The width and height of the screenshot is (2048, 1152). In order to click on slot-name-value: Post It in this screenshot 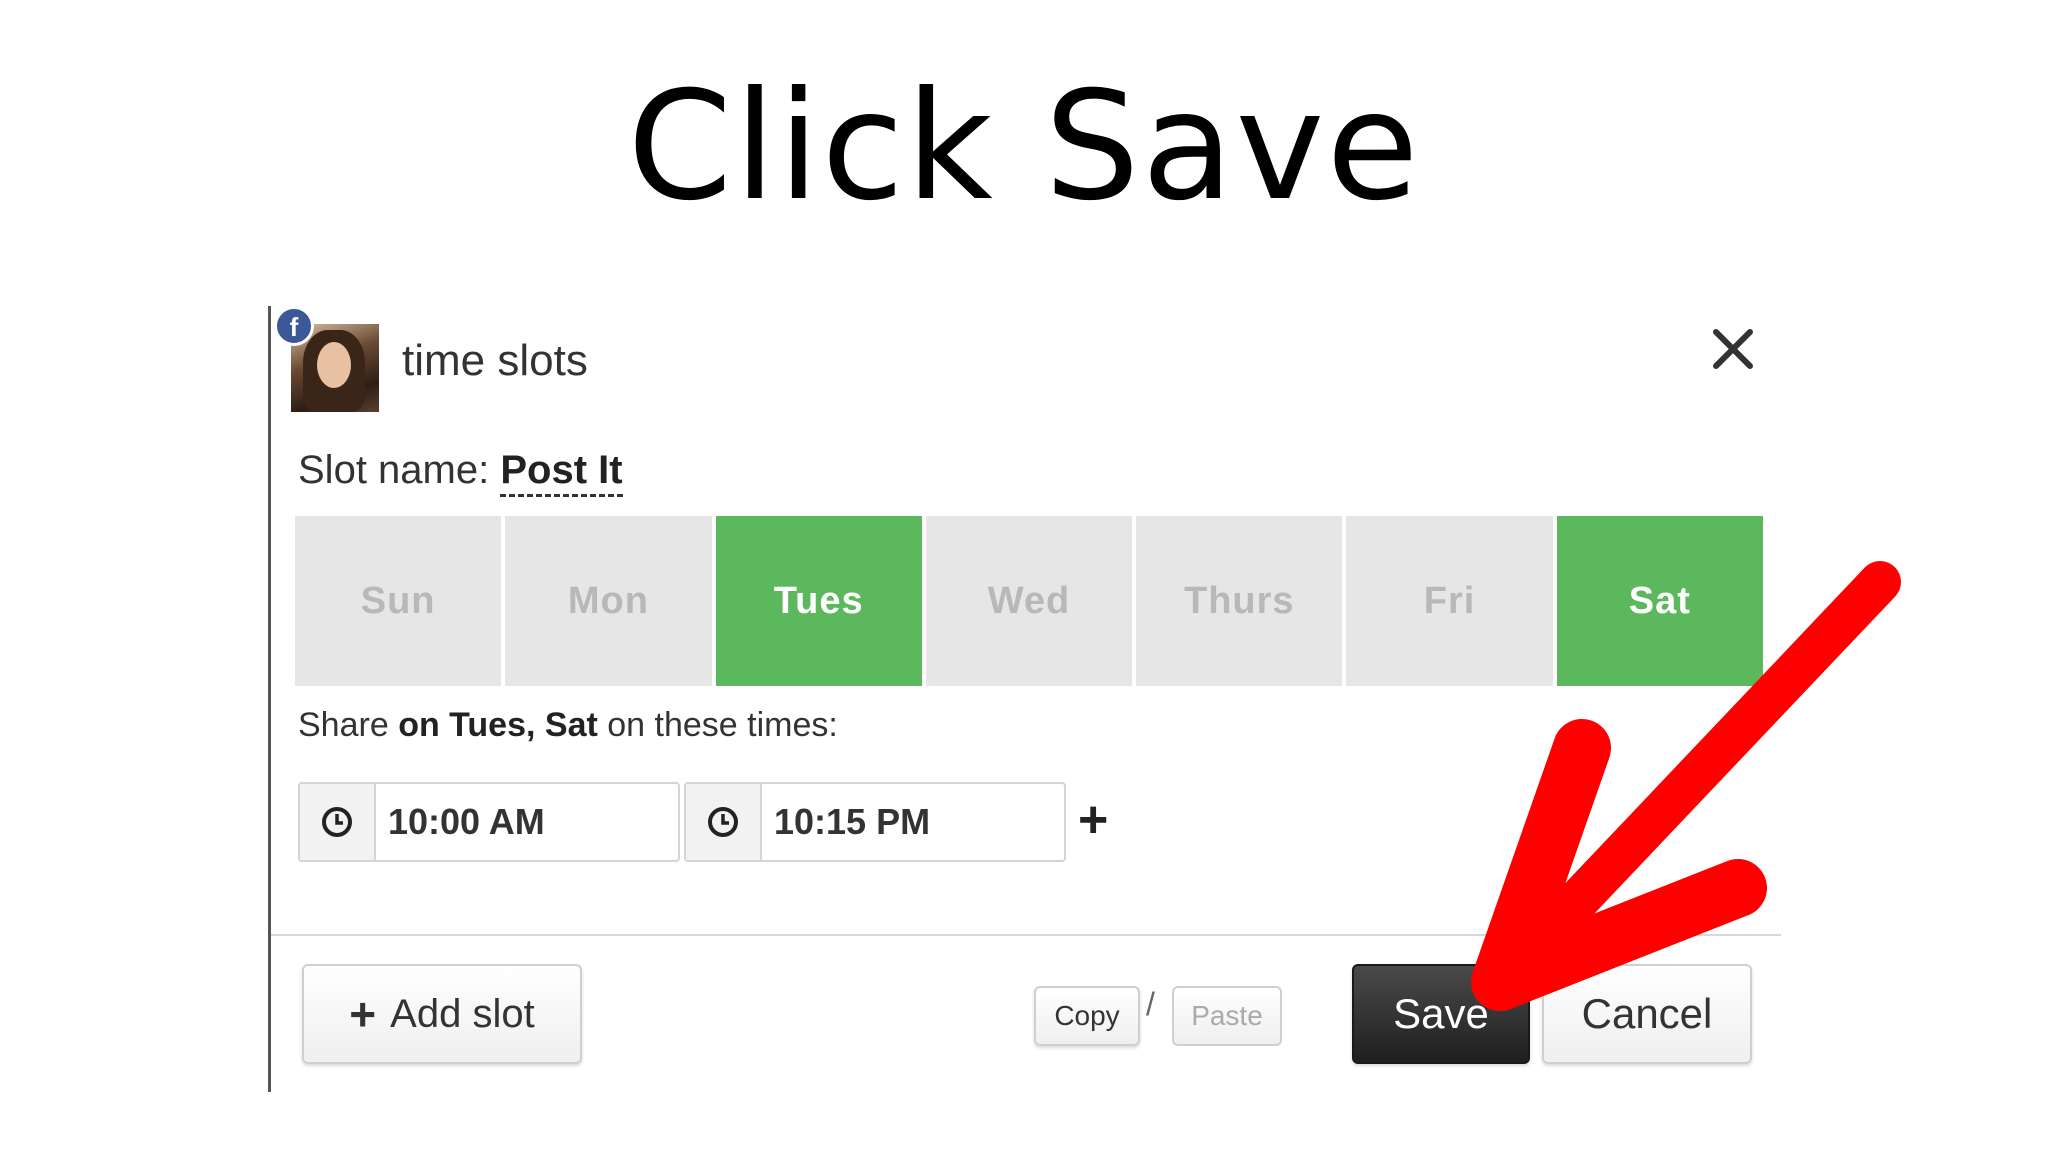, I will do `click(561, 472)`.